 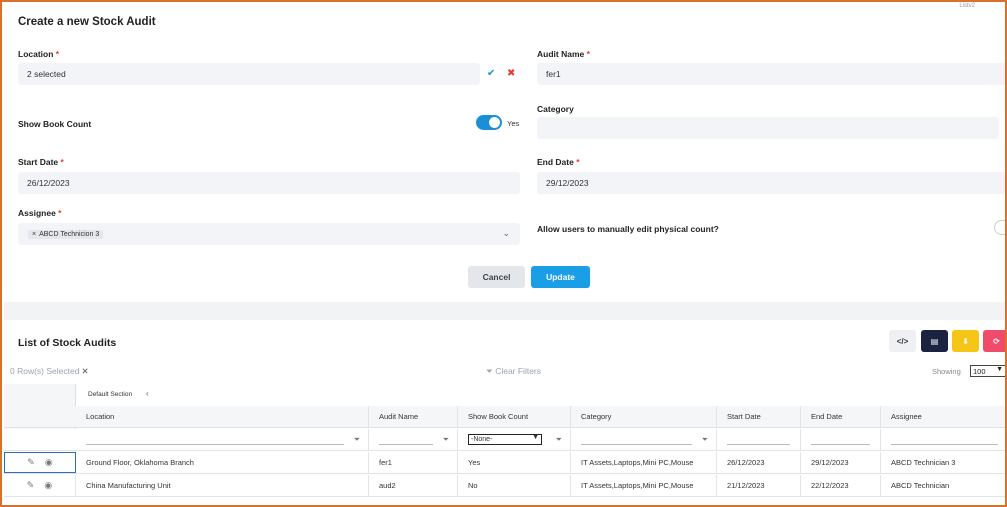 I want to click on table-filter-row: ⏷ ⏷ -None- ▼ ⏷ ⏷, so click(x=504, y=440).